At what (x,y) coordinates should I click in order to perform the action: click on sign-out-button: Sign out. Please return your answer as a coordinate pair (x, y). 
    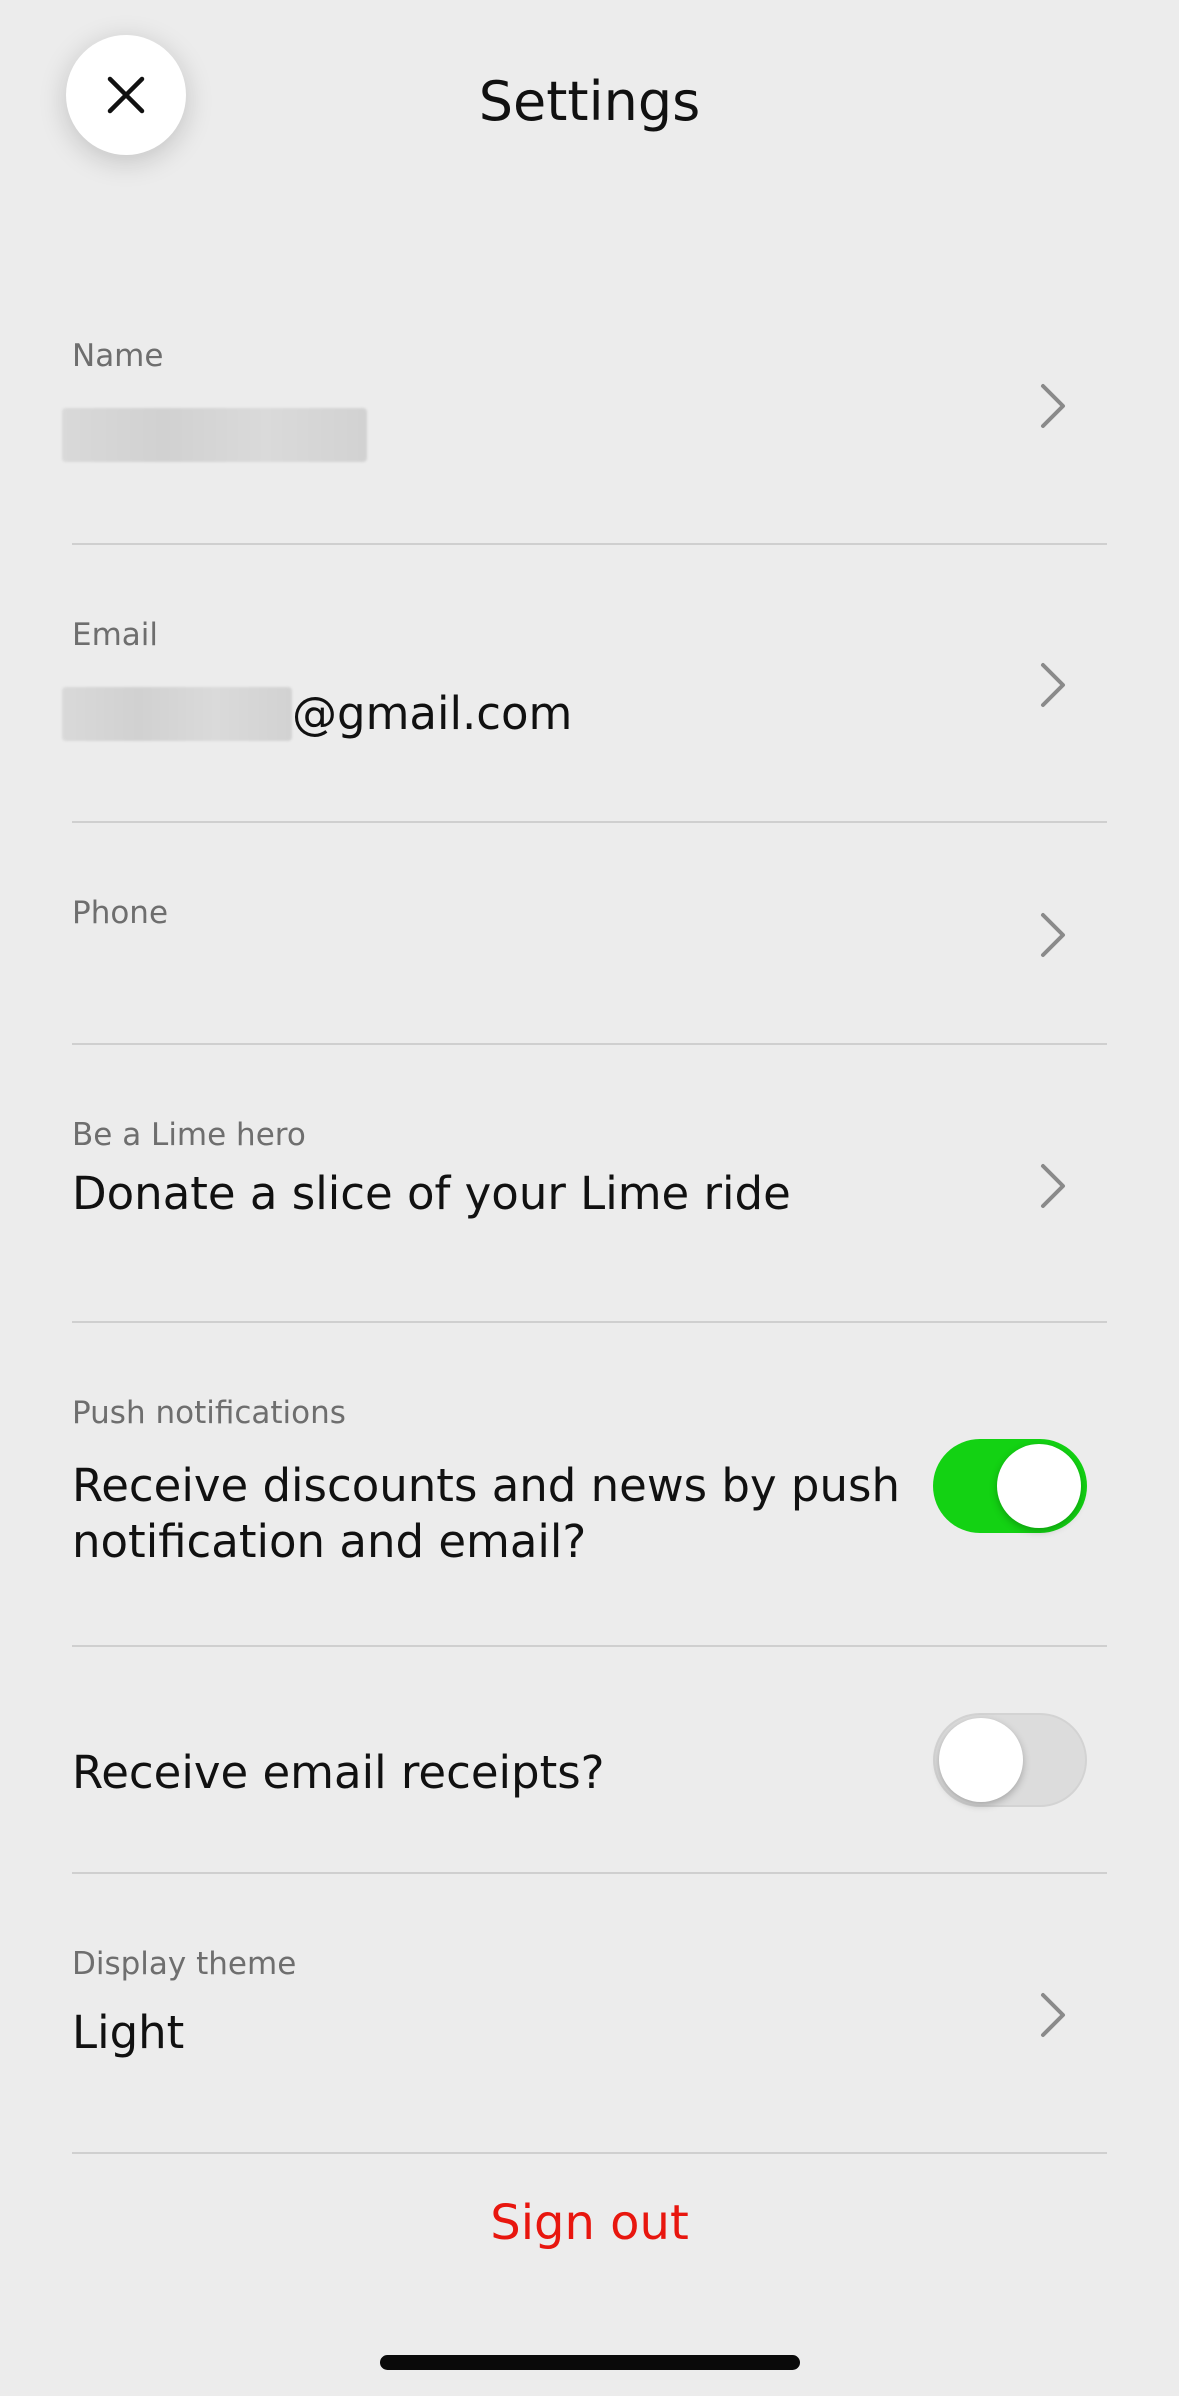
    Looking at the image, I should click on (589, 2223).